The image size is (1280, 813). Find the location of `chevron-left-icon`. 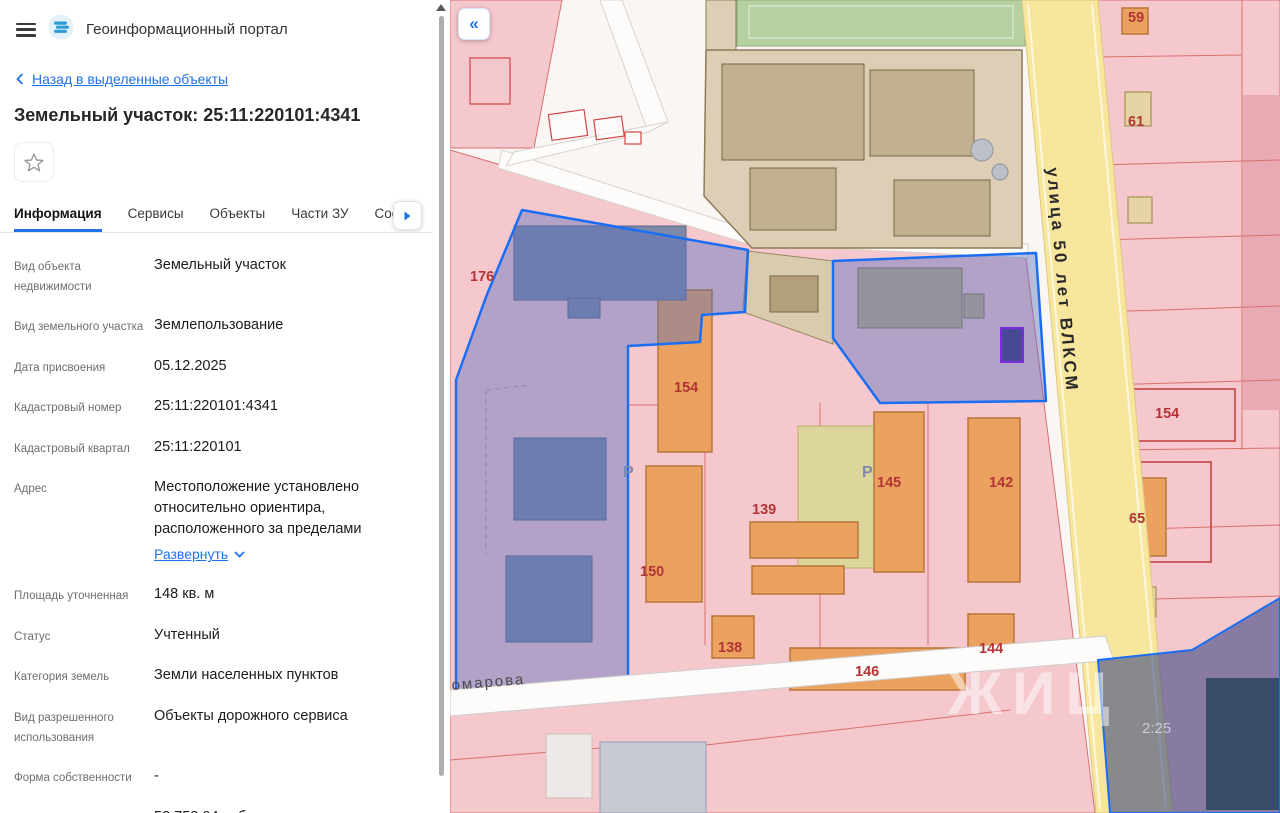

chevron-left-icon is located at coordinates (20, 79).